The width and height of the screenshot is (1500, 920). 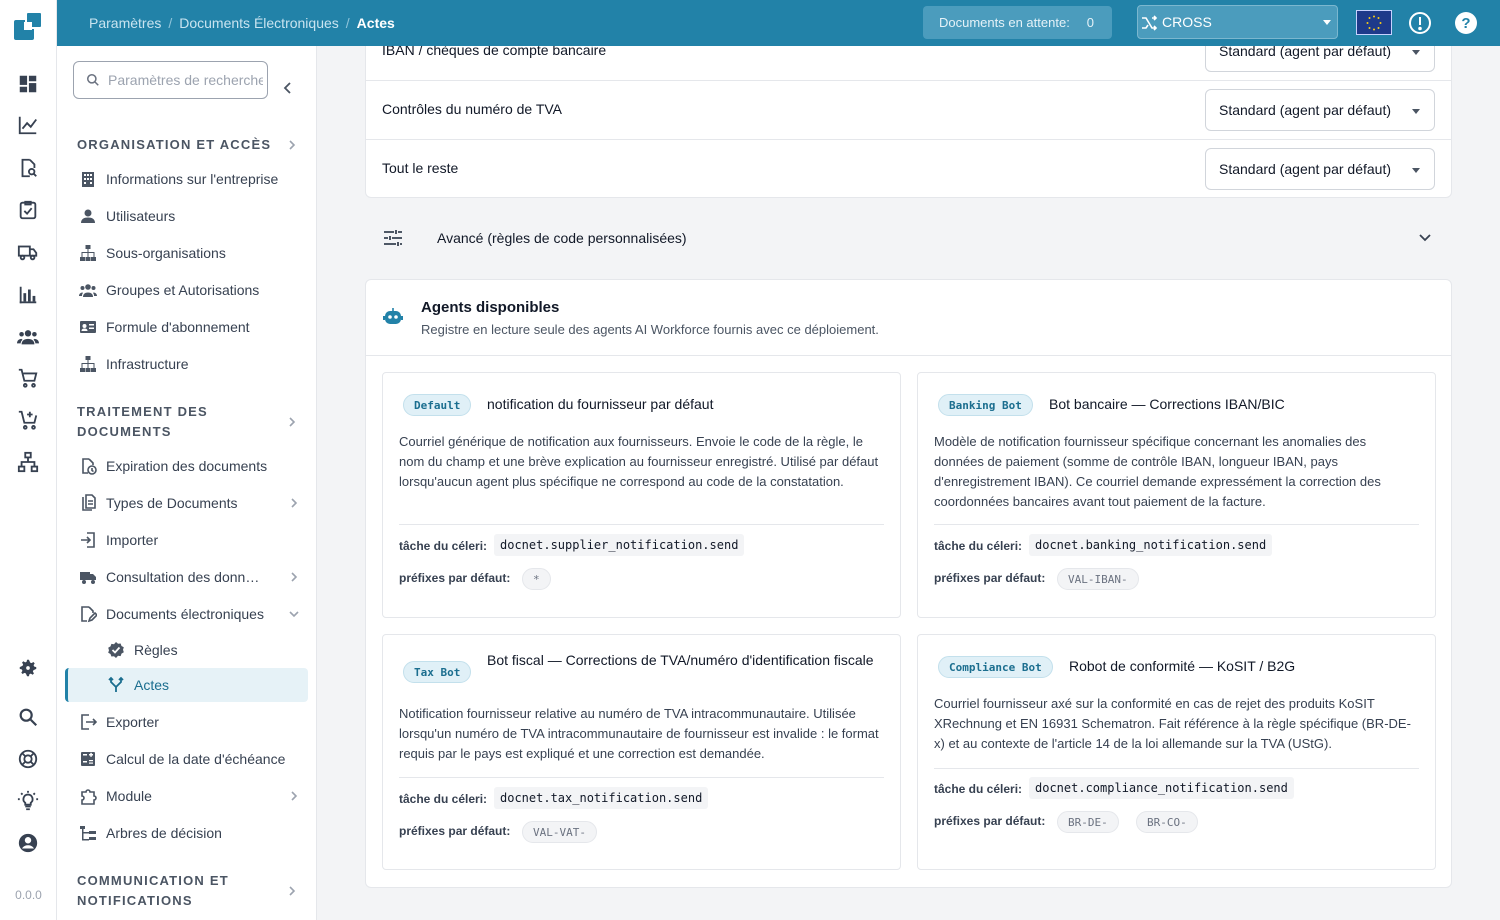 What do you see at coordinates (288, 88) in the screenshot?
I see `collapse-sidebar-icon` at bounding box center [288, 88].